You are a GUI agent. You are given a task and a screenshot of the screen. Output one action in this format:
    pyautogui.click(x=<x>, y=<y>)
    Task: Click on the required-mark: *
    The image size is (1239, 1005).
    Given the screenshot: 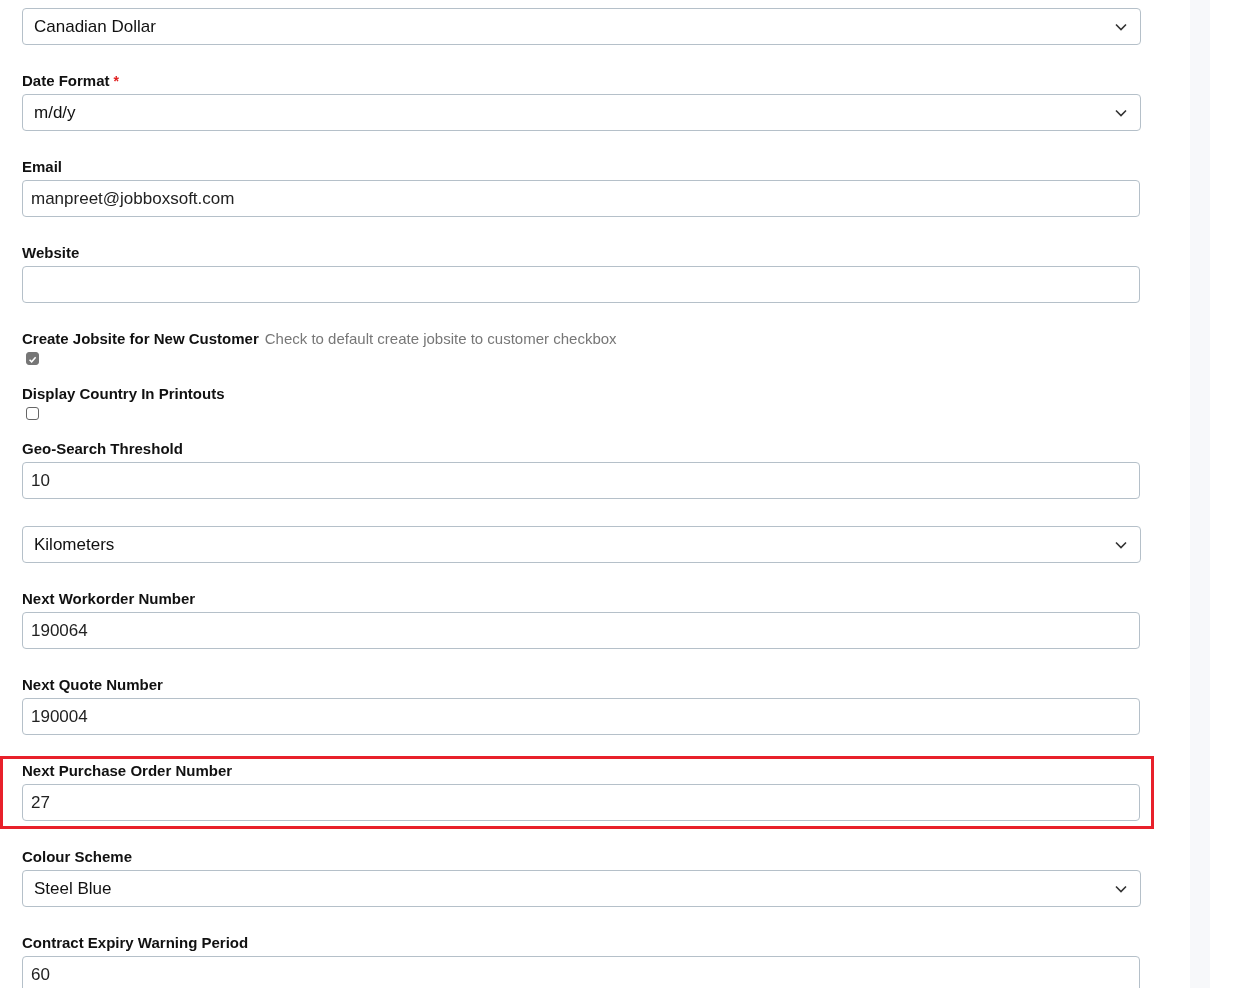 What is the action you would take?
    pyautogui.click(x=116, y=81)
    